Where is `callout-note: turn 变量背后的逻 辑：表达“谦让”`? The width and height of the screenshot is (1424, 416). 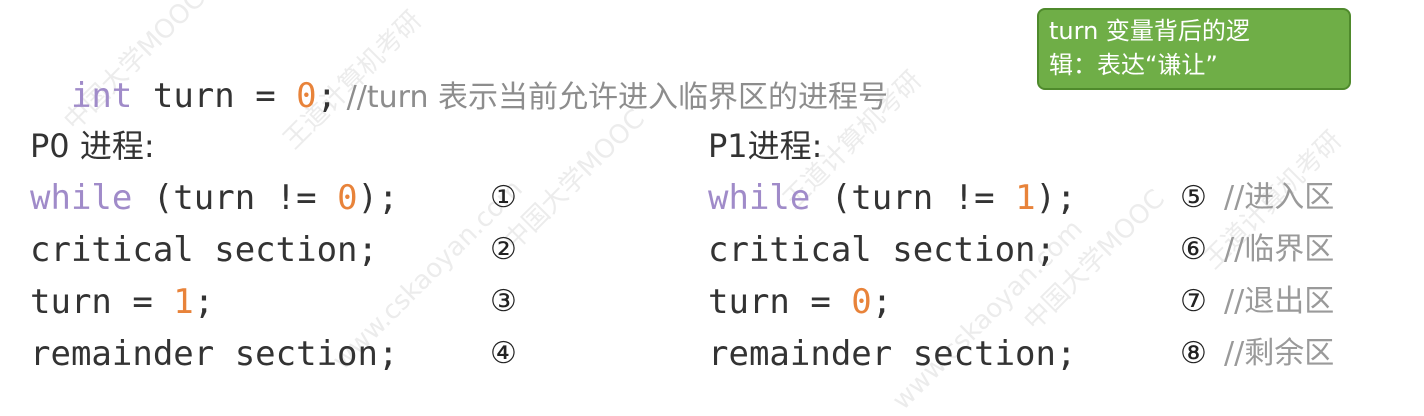 callout-note: turn 变量背后的逻 辑：表达“谦让” is located at coordinates (1194, 49).